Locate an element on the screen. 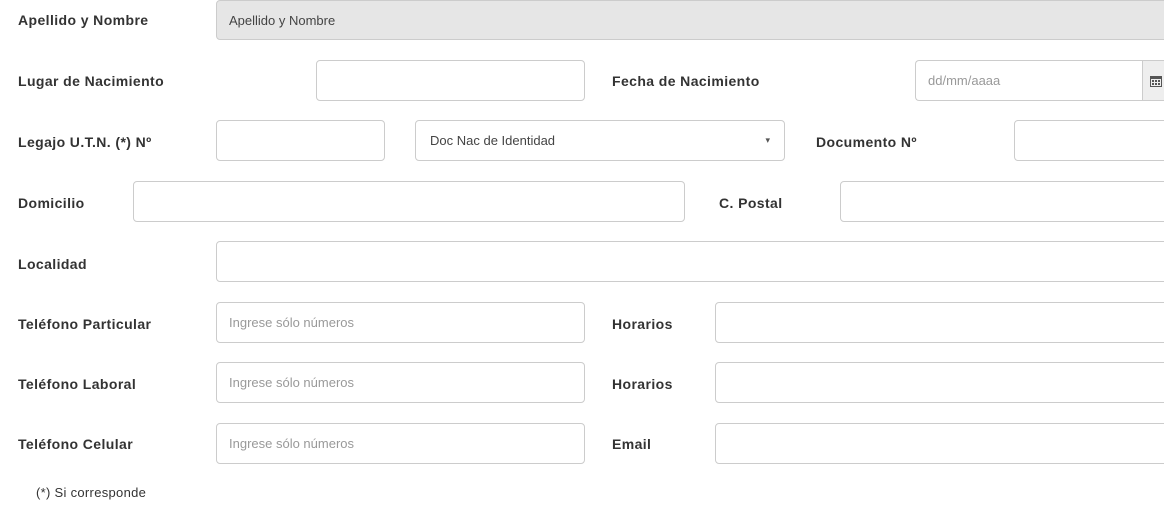  telefono-particular-label: Teléfono Particular is located at coordinates (85, 324).